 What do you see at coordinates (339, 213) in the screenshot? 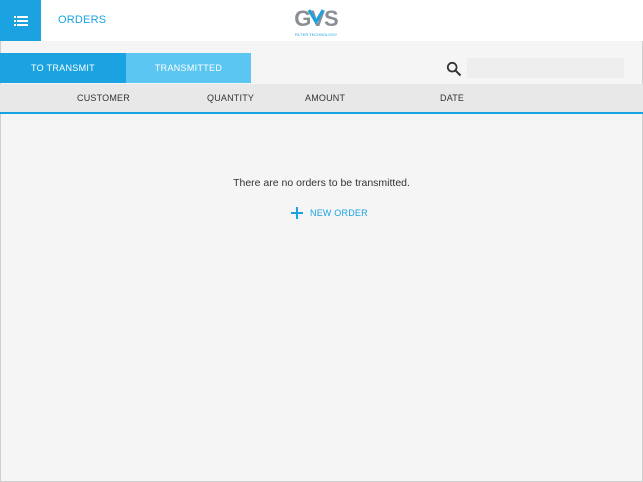
I see `new-order-label: NEW ORDER` at bounding box center [339, 213].